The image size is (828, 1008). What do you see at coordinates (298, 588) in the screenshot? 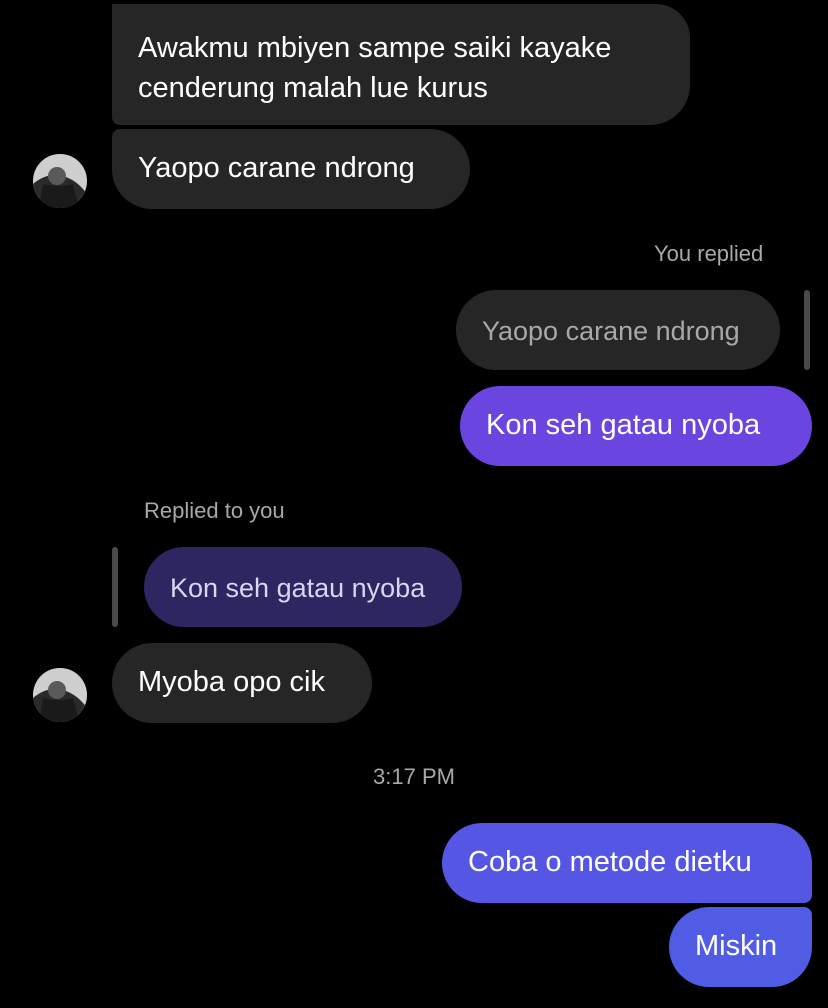
I see `quoted-text: Kon seh gatau nyoba` at bounding box center [298, 588].